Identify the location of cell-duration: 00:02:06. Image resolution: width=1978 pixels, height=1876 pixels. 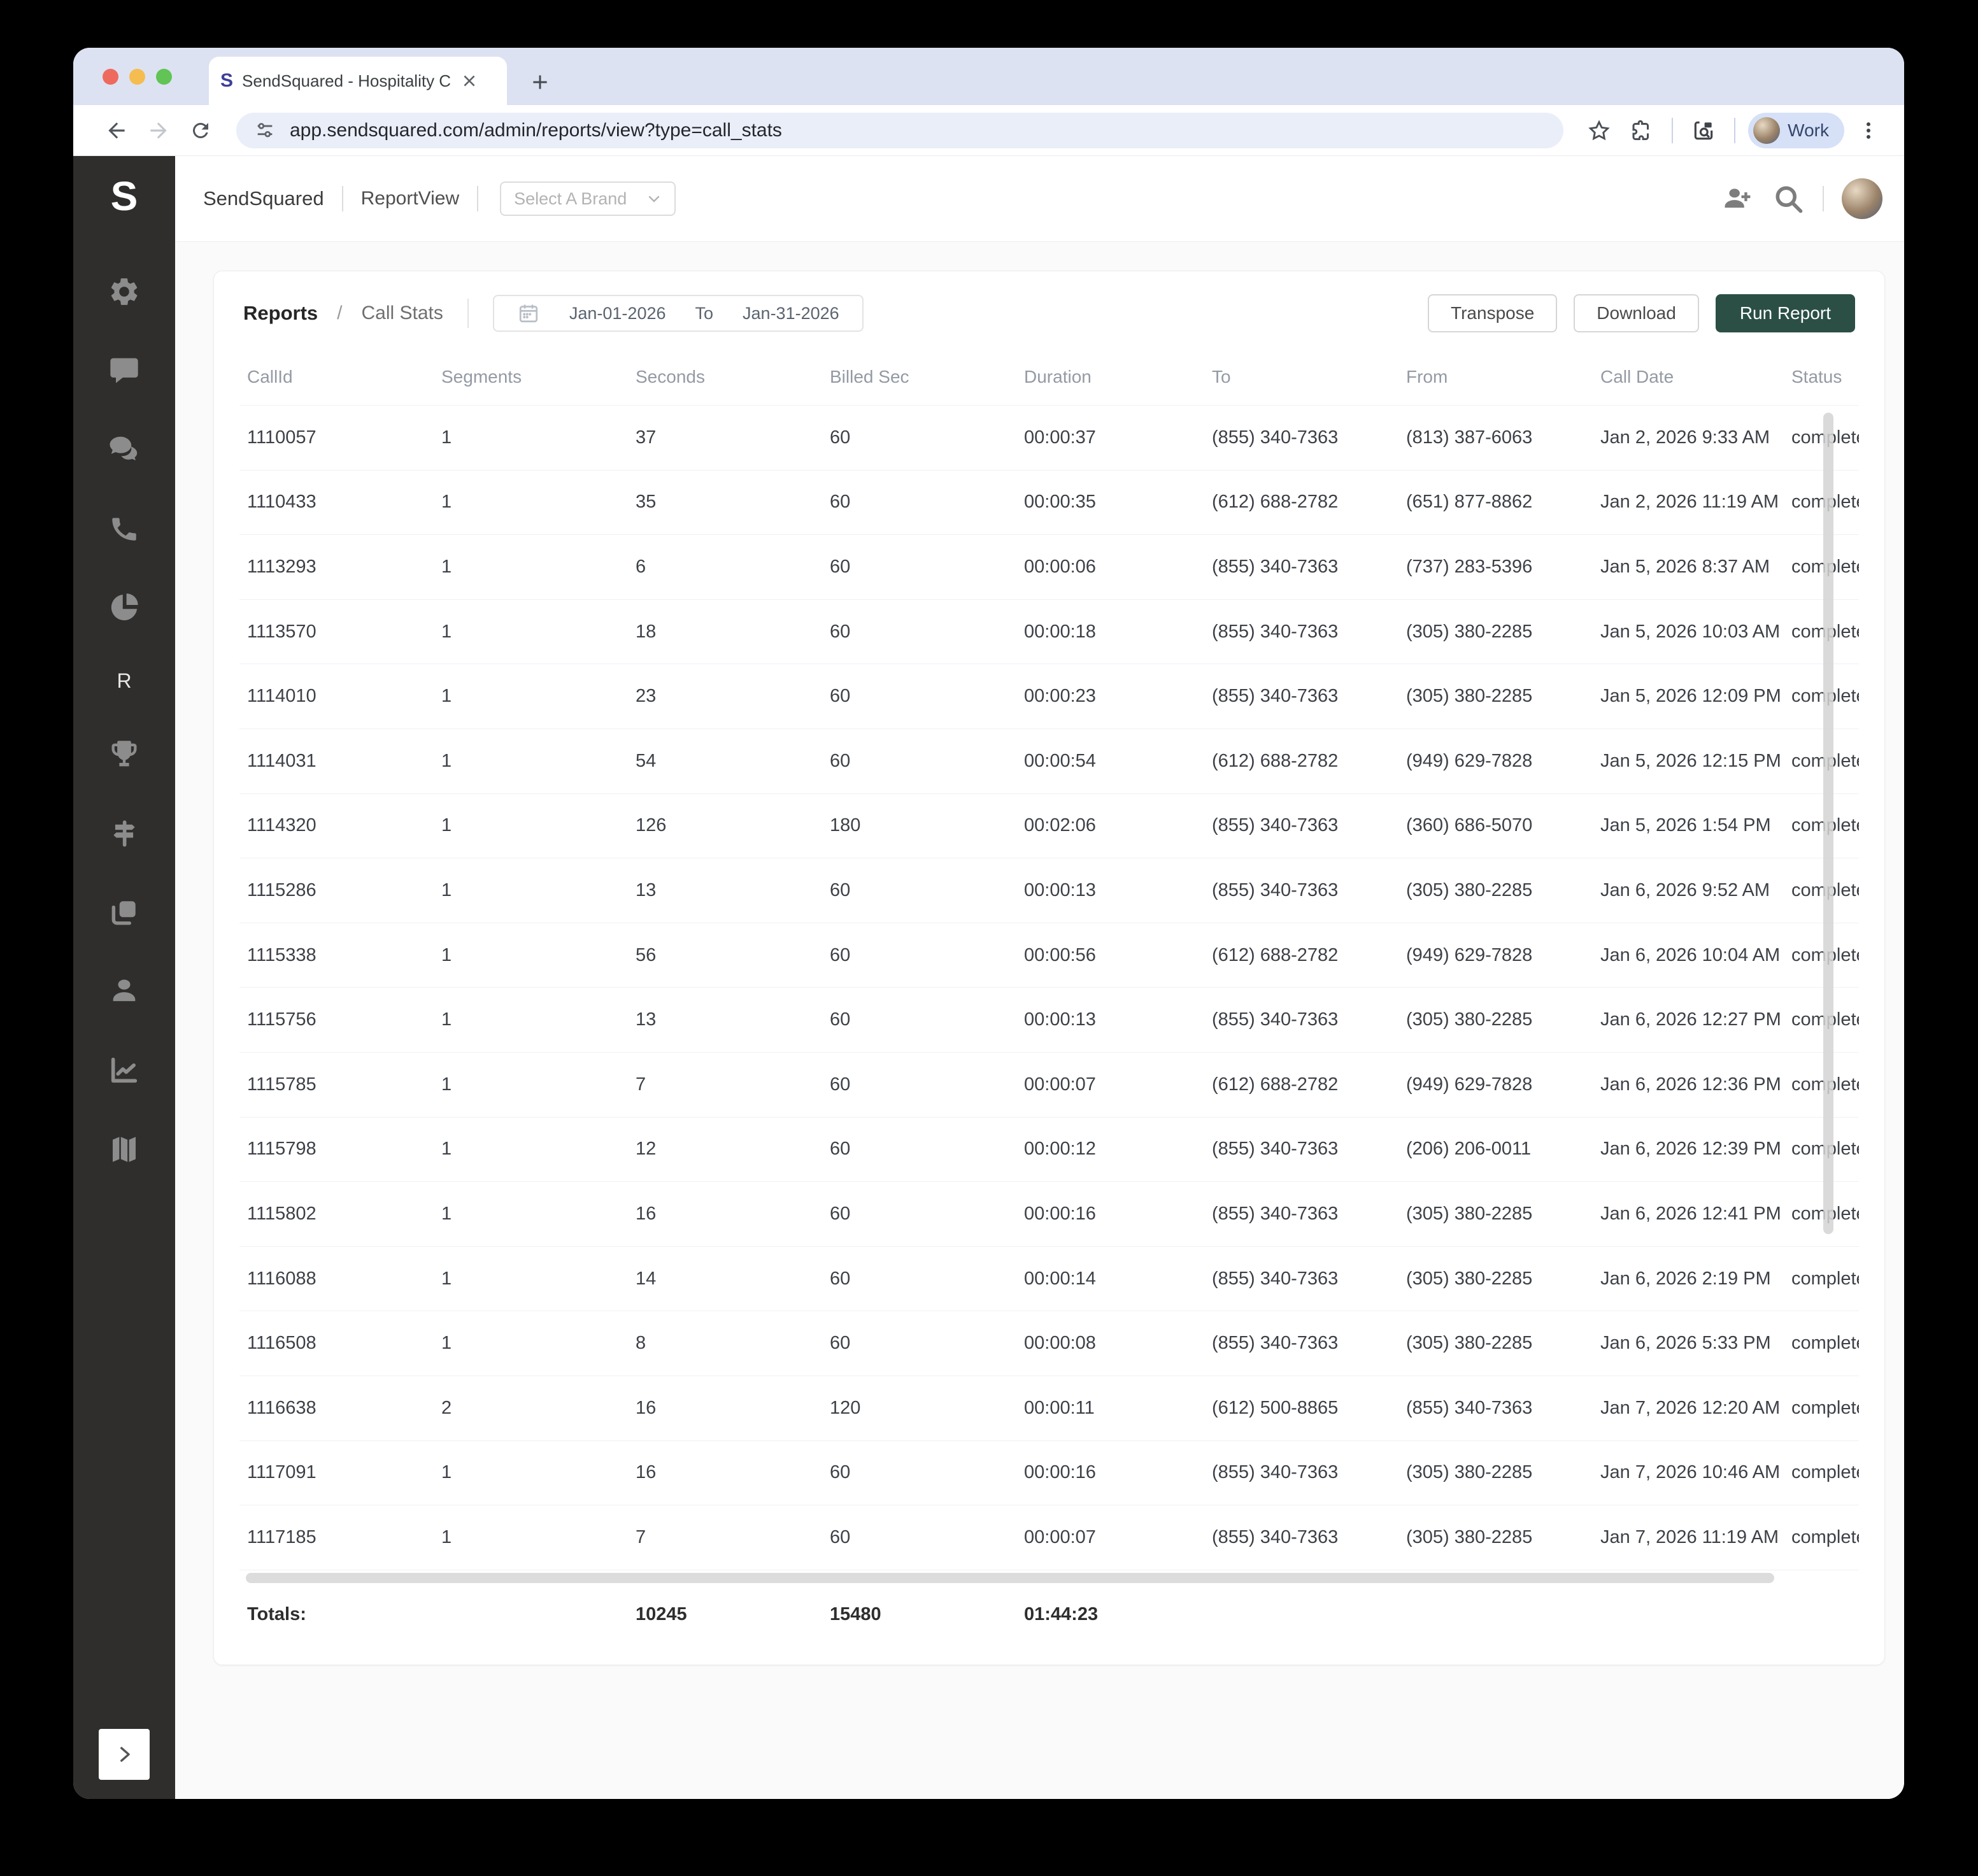
(1060, 825).